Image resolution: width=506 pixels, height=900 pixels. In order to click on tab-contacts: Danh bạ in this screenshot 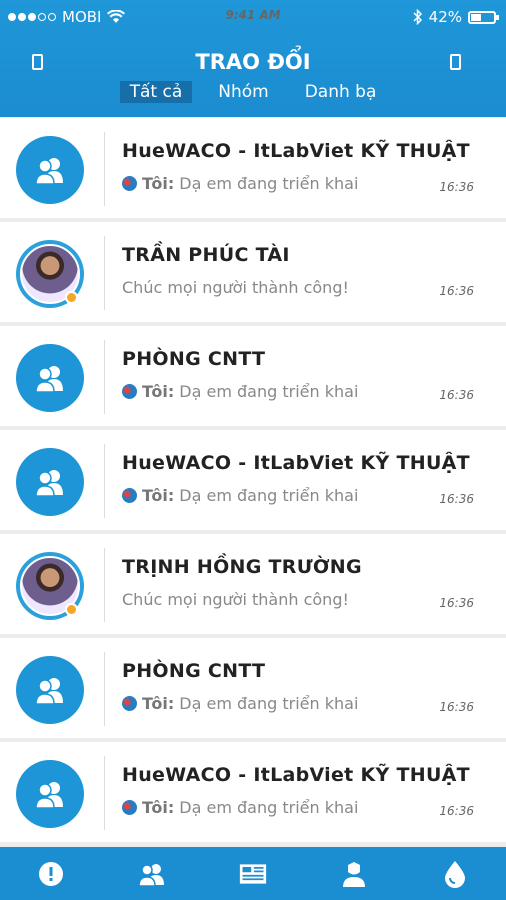, I will do `click(341, 92)`.